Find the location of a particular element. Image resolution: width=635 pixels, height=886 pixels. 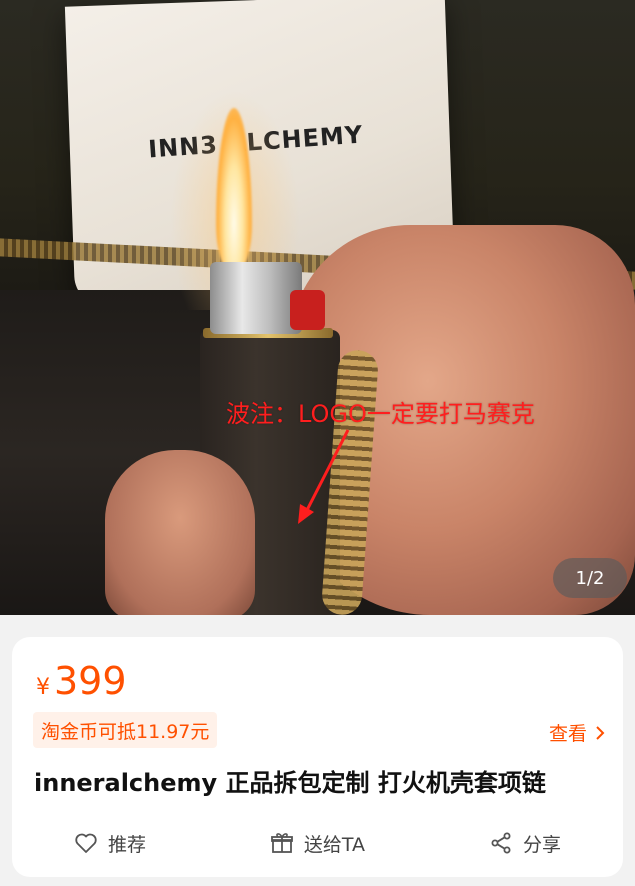

chevron-right-icon is located at coordinates (600, 732).